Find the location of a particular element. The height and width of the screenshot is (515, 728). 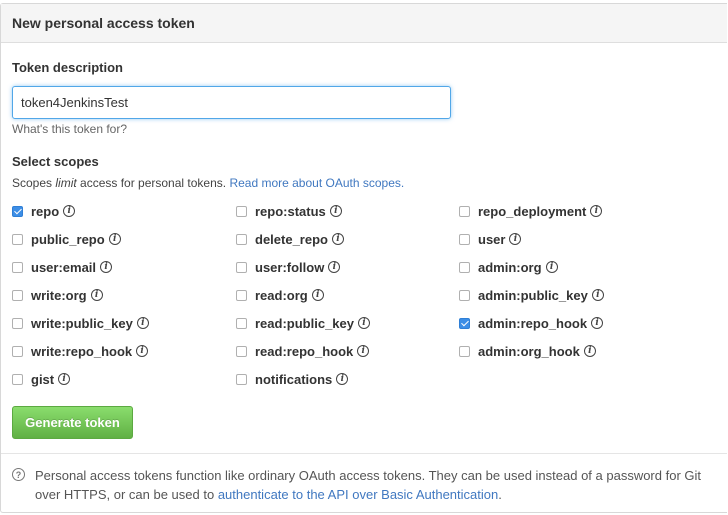

scope-label-public-repo: public_repo is located at coordinates (68, 239).